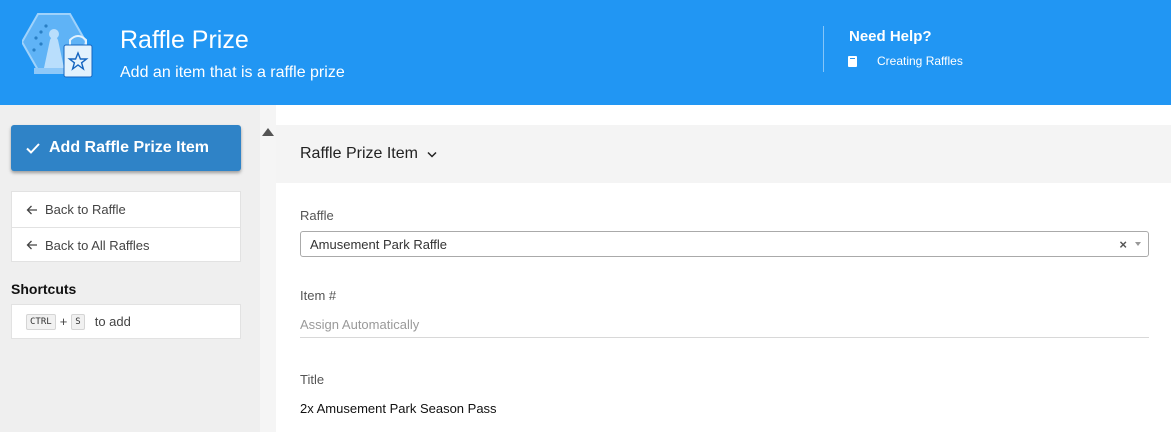  I want to click on back-to-raffle-link: Back to Raffle, so click(126, 209).